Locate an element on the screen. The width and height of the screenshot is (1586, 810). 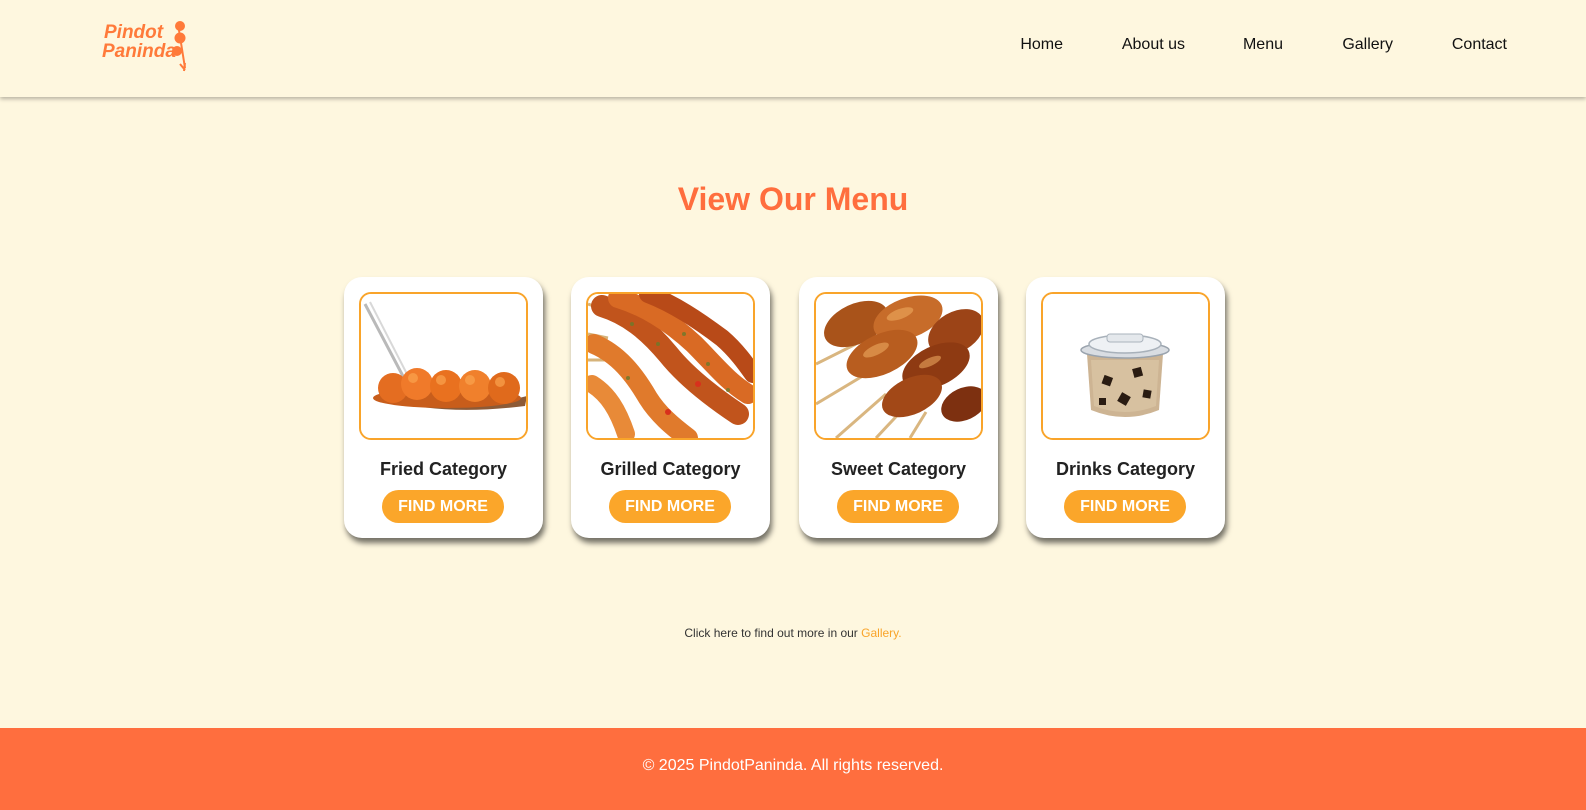
card-title: Grilled Category is located at coordinates (670, 469).